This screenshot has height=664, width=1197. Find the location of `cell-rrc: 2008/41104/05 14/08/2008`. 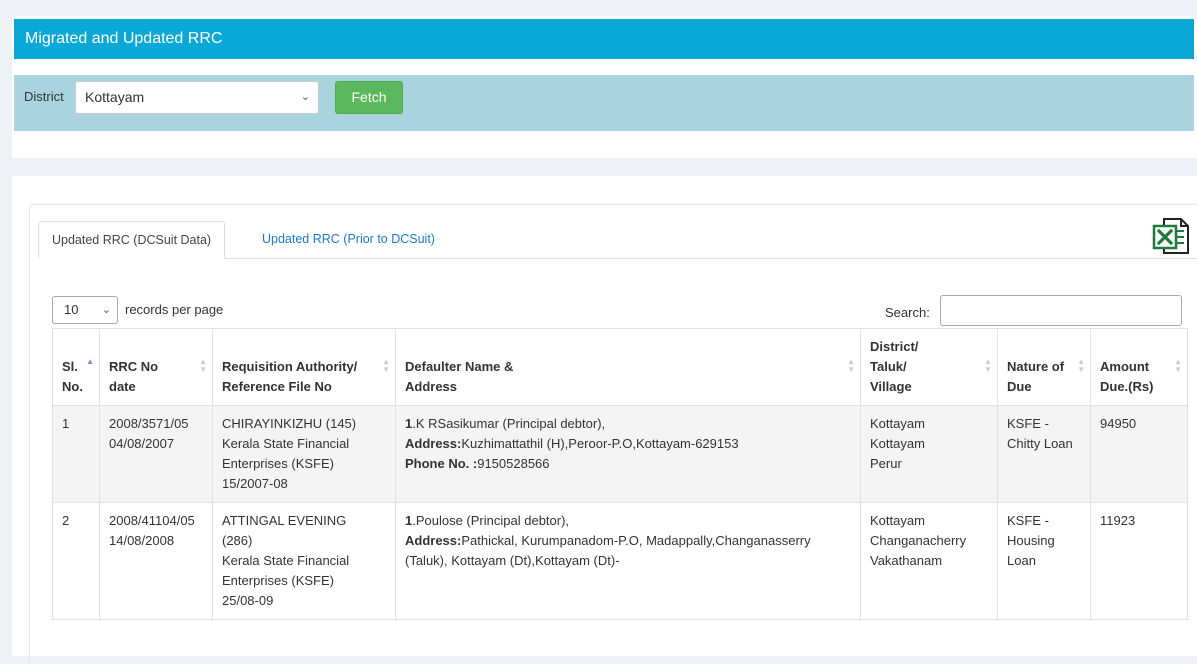

cell-rrc: 2008/41104/05 14/08/2008 is located at coordinates (156, 561).